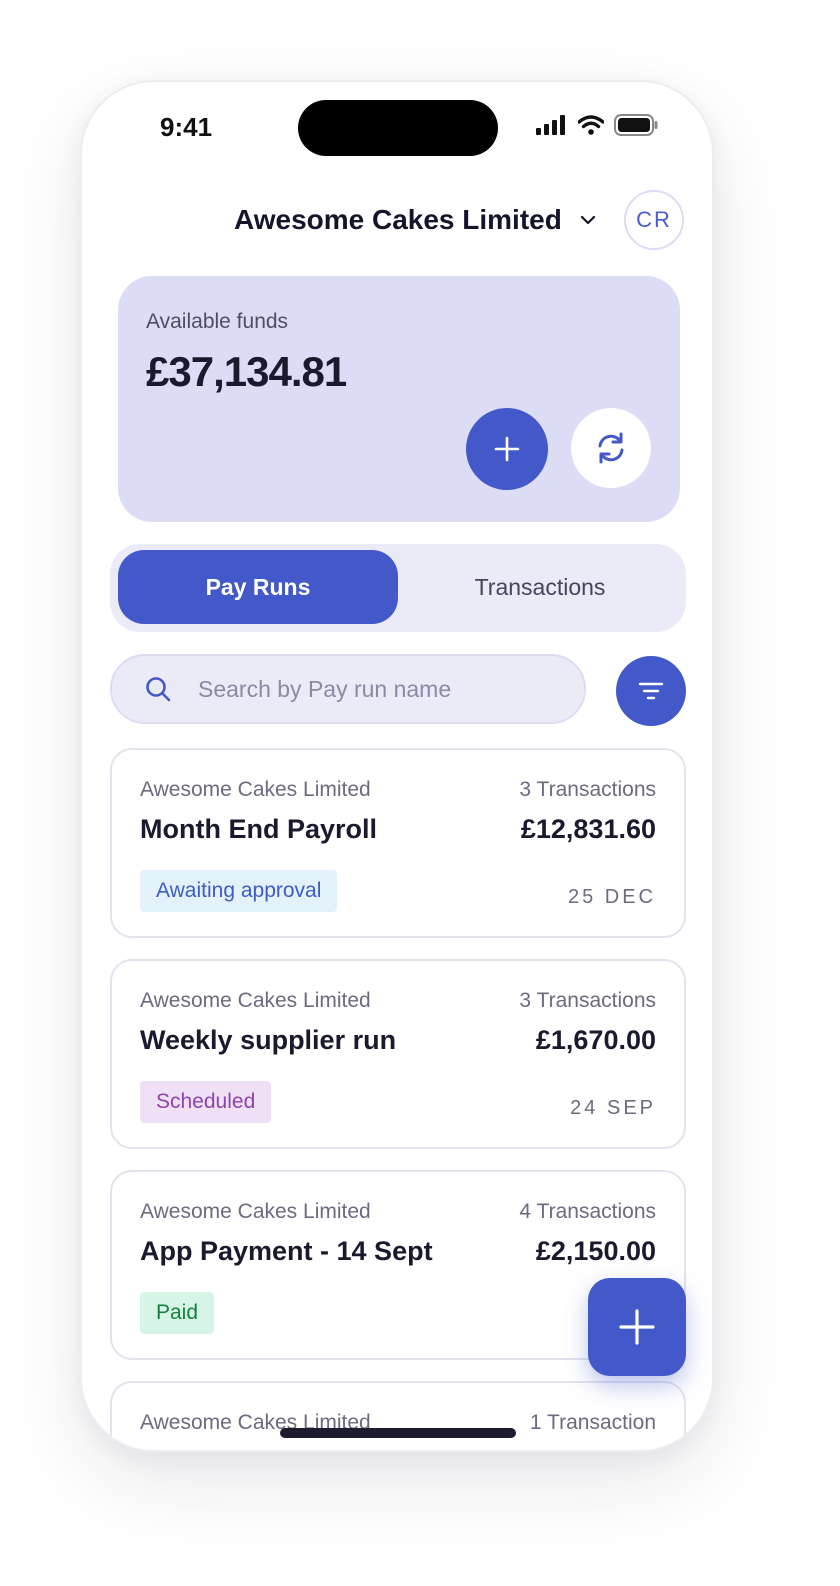 This screenshot has width=840, height=1586. I want to click on battery-icon, so click(636, 125).